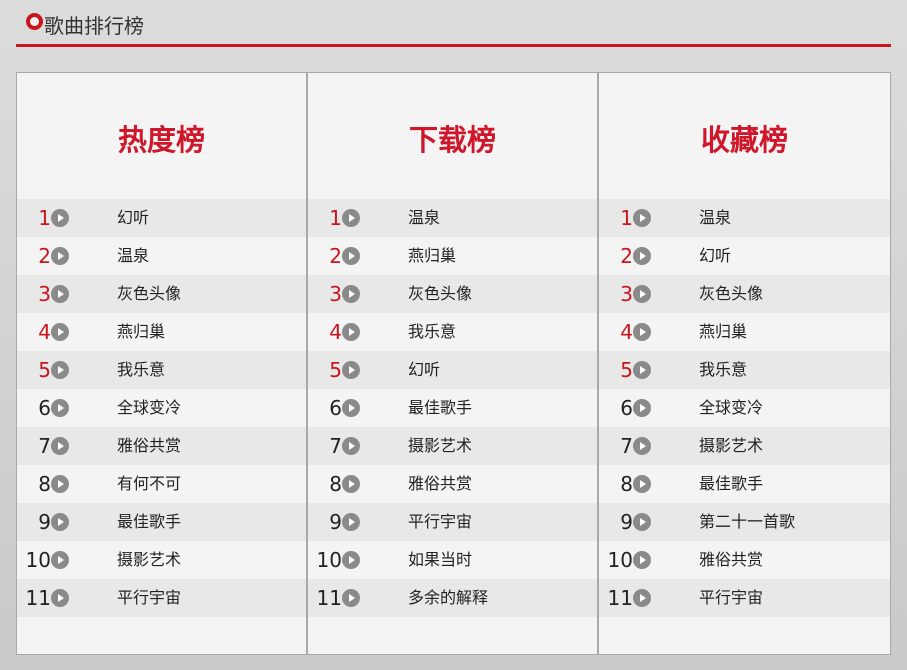 This screenshot has width=907, height=670. I want to click on song-row: 8 有何不可, so click(161, 484).